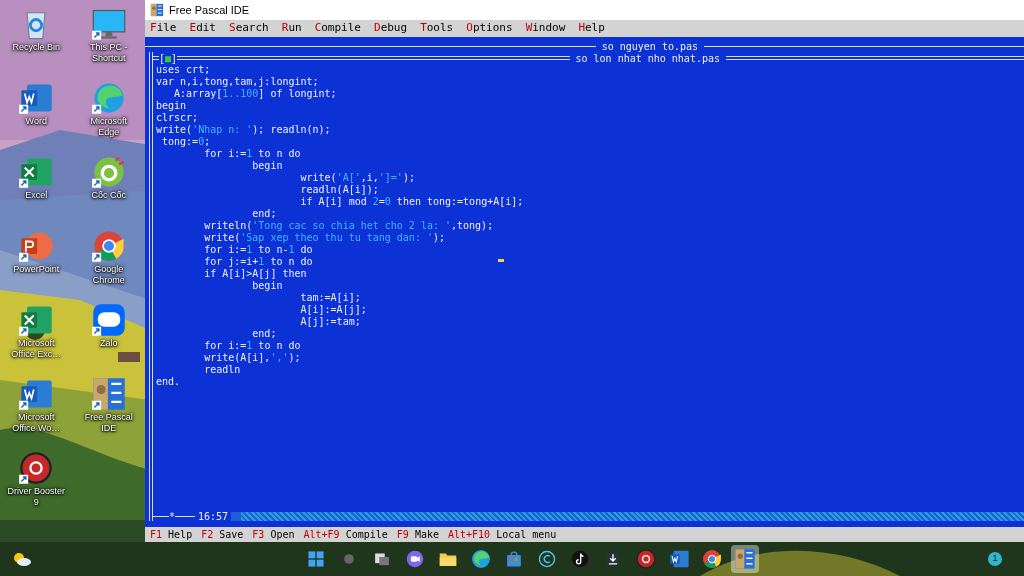 The image size is (1024, 576). What do you see at coordinates (213, 516) in the screenshot?
I see `cursor-position: 16:57` at bounding box center [213, 516].